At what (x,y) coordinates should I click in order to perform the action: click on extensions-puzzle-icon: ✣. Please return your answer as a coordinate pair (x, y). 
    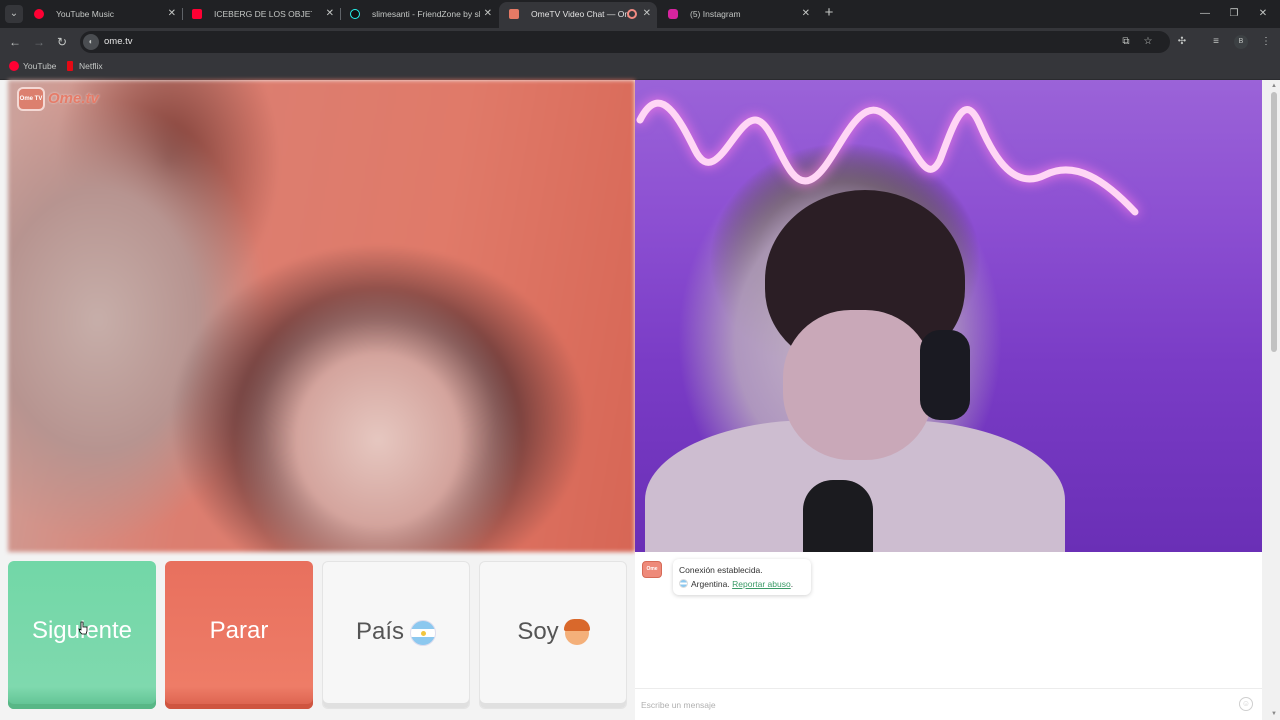
    Looking at the image, I should click on (1182, 42).